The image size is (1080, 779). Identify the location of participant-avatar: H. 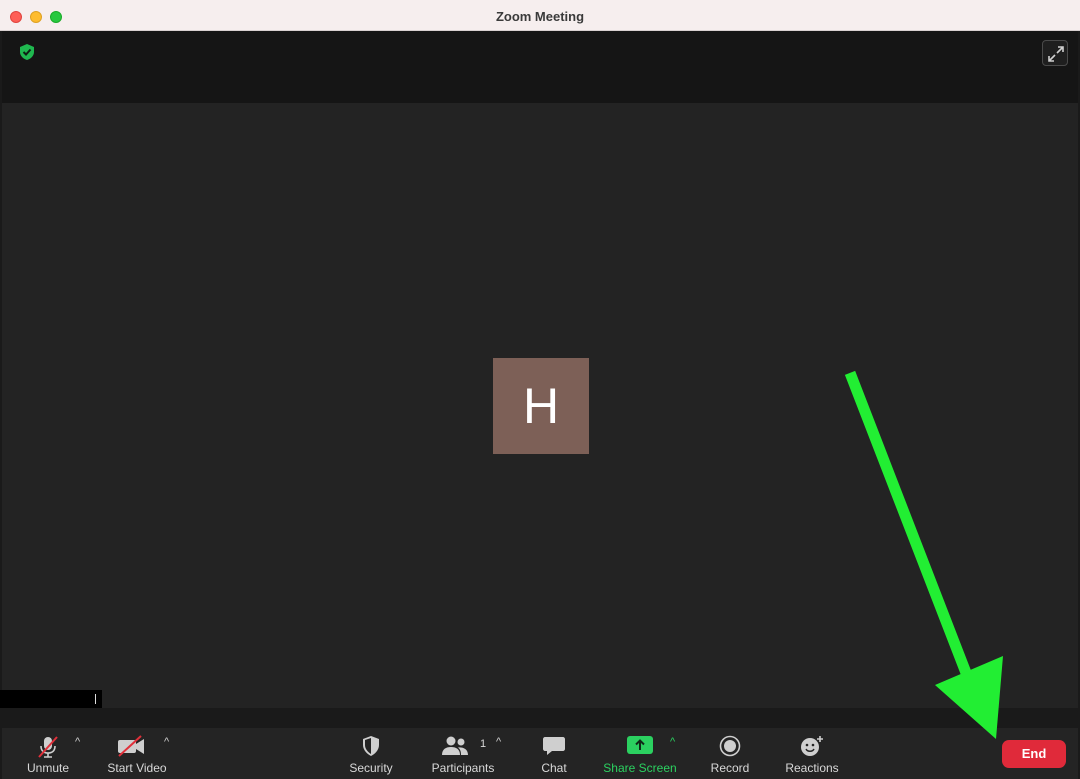
(541, 406).